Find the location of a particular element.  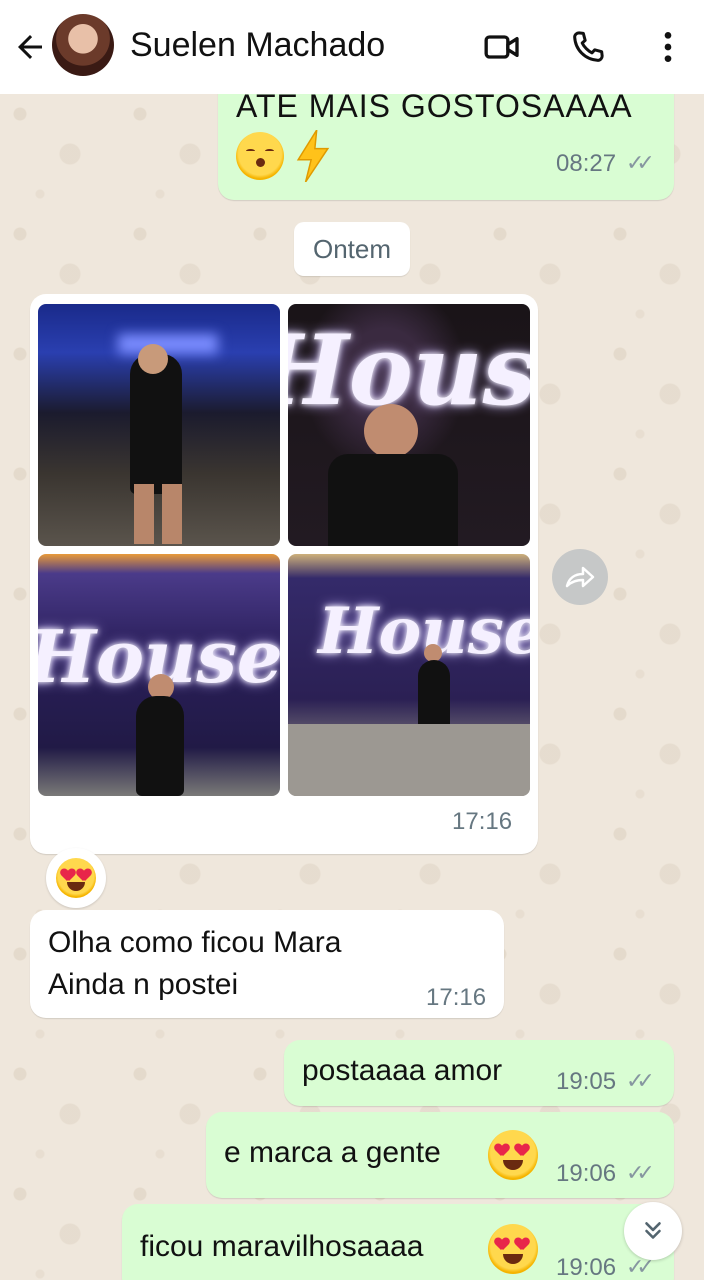

forward-icon is located at coordinates (580, 577).